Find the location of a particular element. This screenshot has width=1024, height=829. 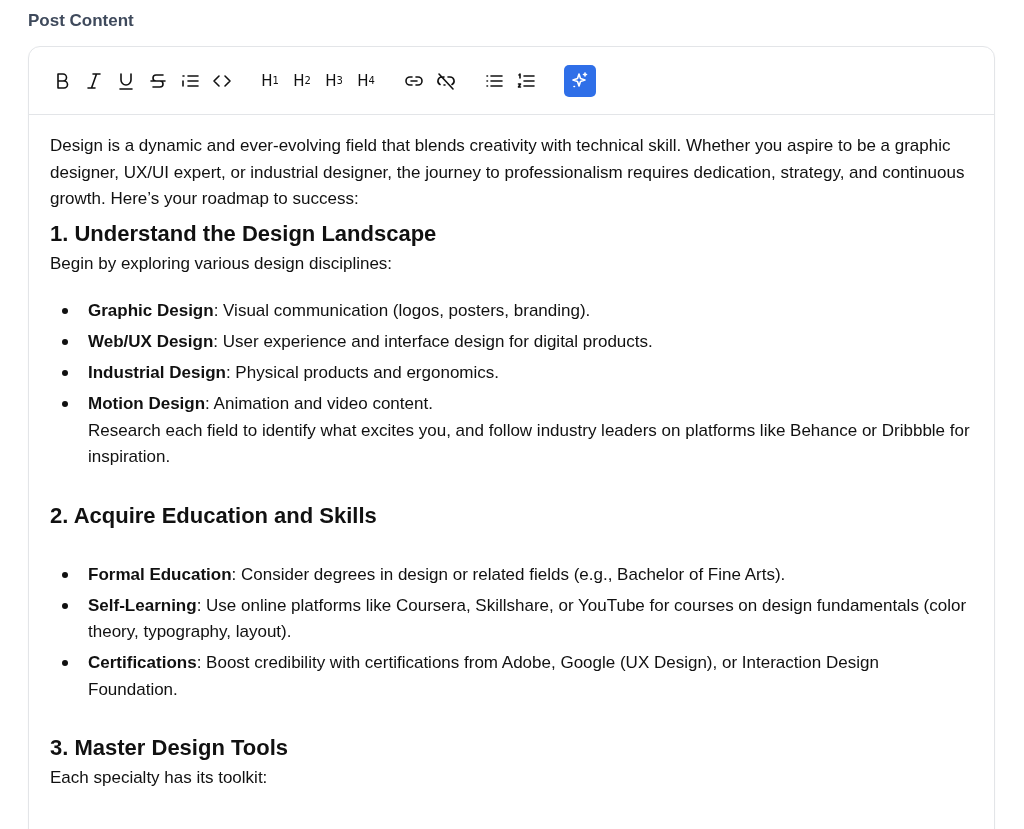

paragraph: Begin by exploring various design disciplines: is located at coordinates (222, 263).